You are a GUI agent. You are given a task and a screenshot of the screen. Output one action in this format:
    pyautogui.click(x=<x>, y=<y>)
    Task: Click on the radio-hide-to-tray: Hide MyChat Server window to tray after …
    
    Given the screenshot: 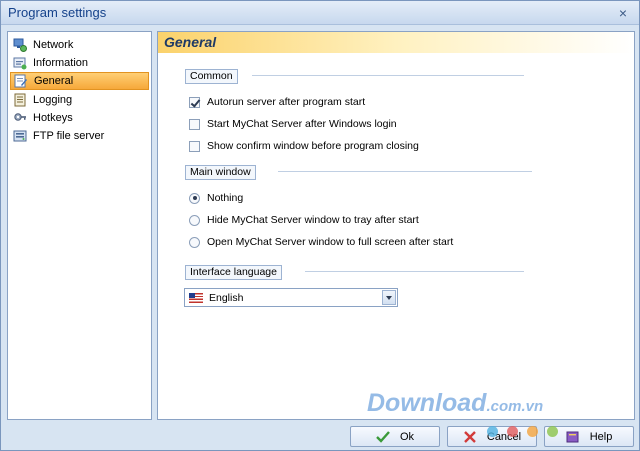 What is the action you would take?
    pyautogui.click(x=304, y=220)
    